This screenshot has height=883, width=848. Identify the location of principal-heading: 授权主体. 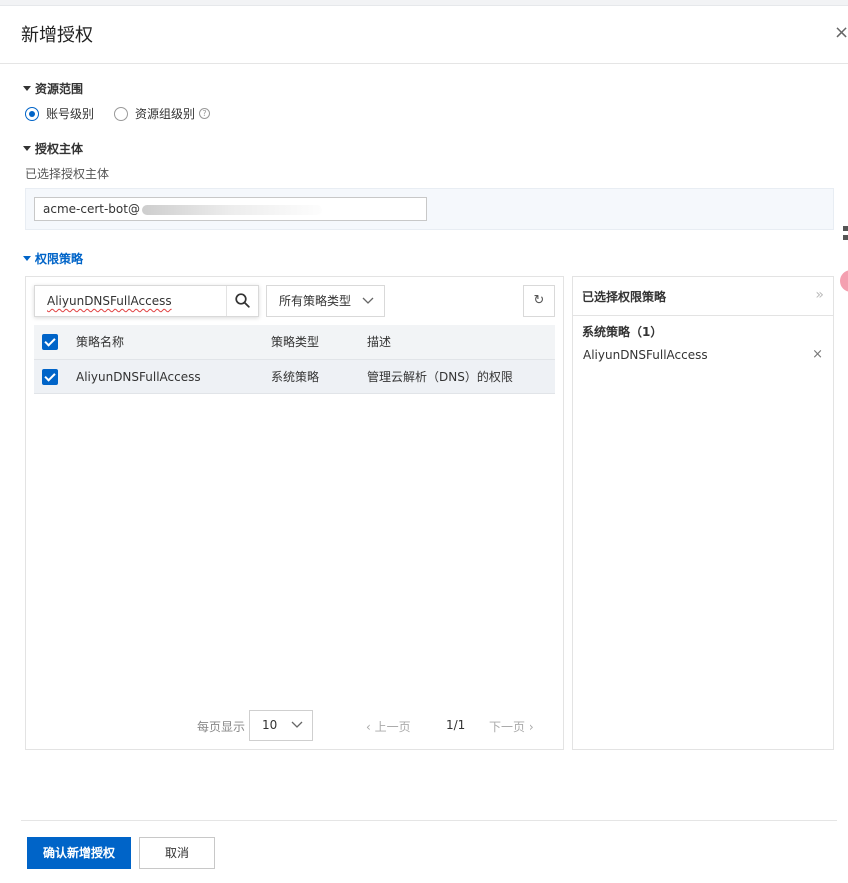
(59, 149).